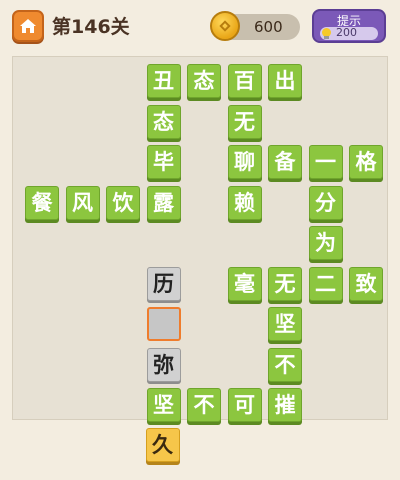 The width and height of the screenshot is (400, 480). What do you see at coordinates (325, 202) in the screenshot?
I see `idiom-tile: 分` at bounding box center [325, 202].